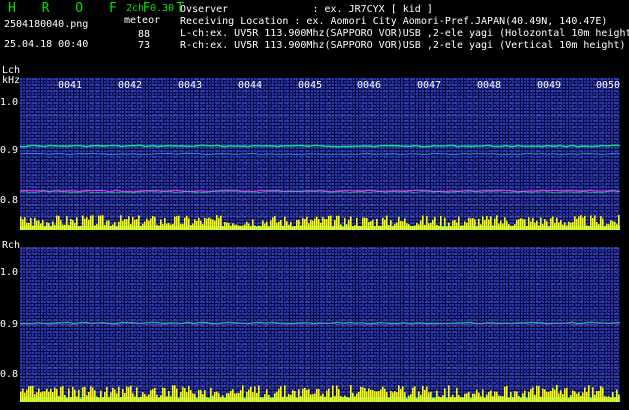 This screenshot has height=410, width=629. I want to click on signal-trace, so click(320, 154).